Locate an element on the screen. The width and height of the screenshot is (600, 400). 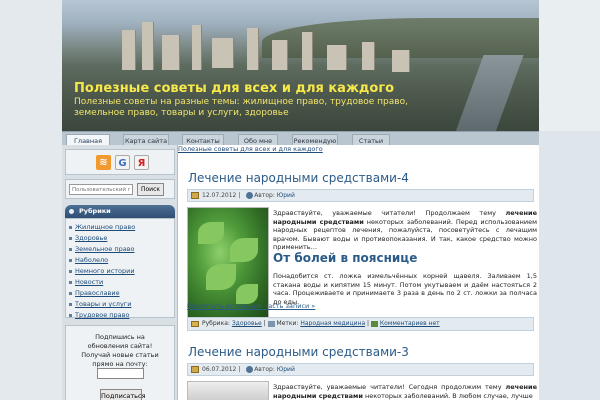
bullet-icon is located at coordinates (71, 211).